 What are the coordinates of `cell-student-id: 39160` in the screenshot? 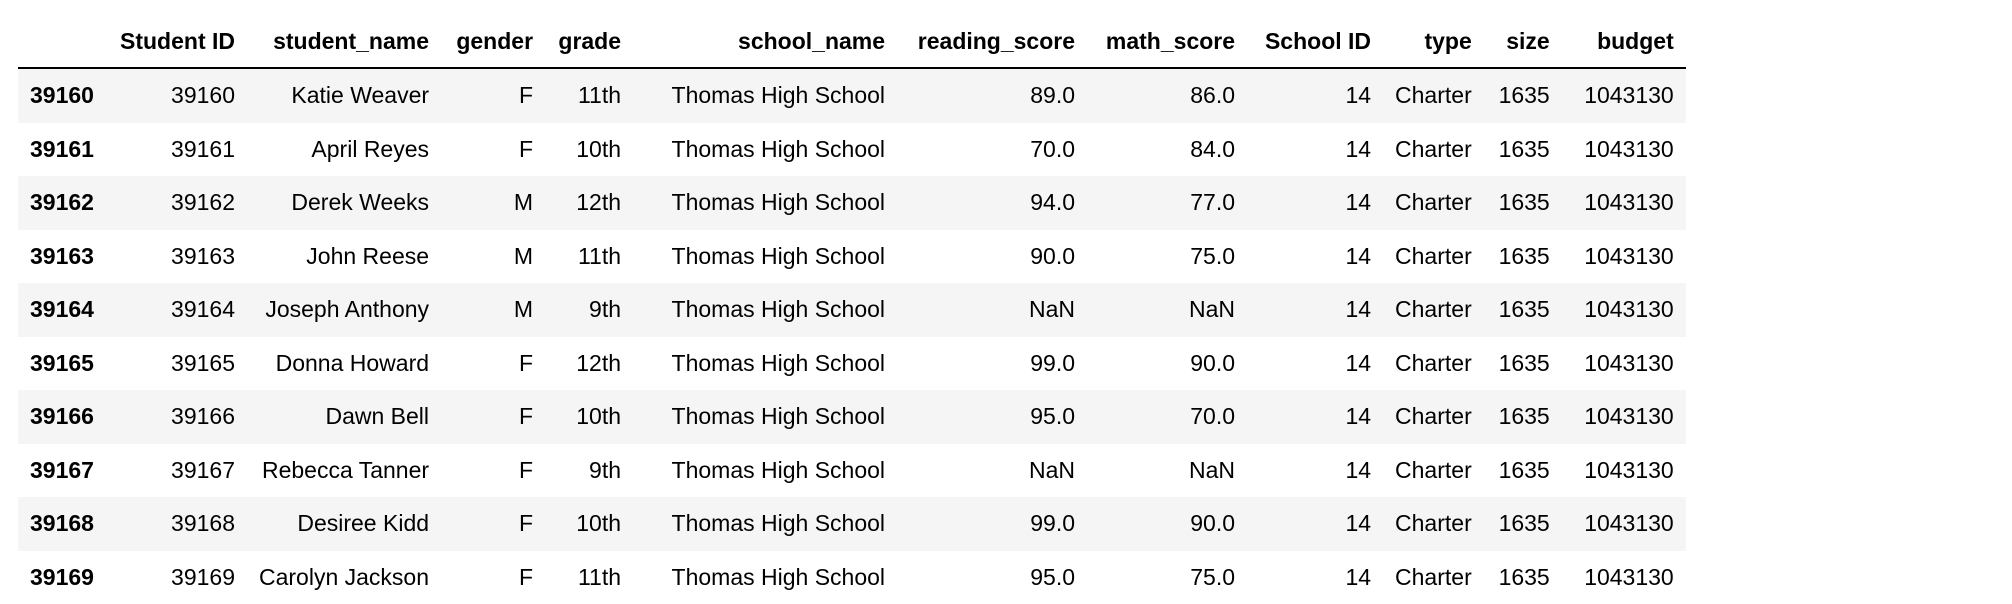 It's located at (203, 95).